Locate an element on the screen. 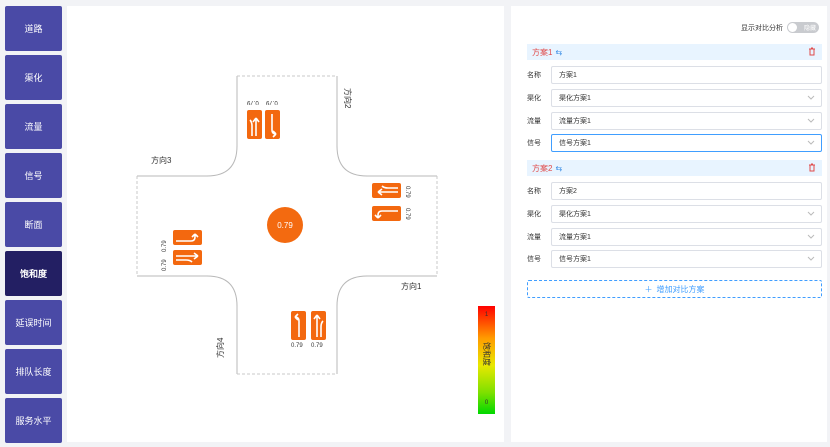 This screenshot has width=830, height=447. toggle-knob is located at coordinates (792, 27).